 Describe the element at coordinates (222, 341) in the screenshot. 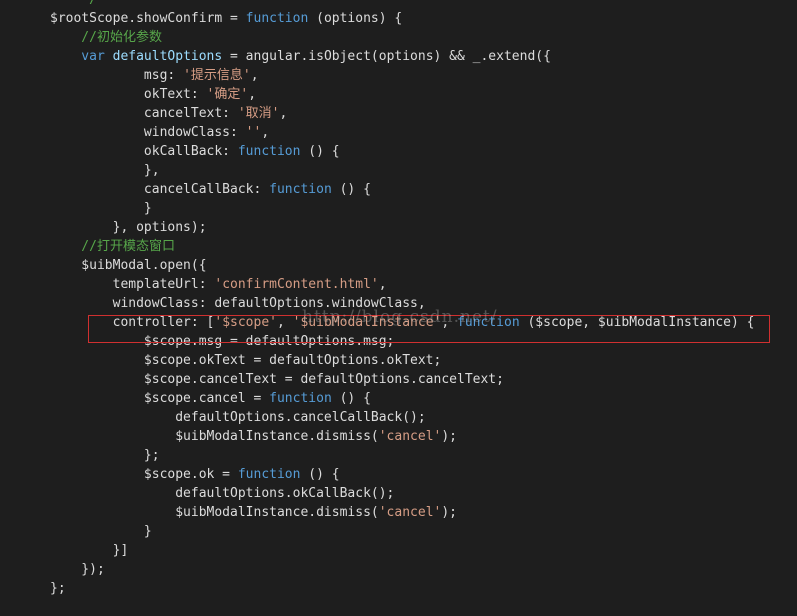

I see `code-token: $scope.msg = defaultOptions.msg;` at that location.